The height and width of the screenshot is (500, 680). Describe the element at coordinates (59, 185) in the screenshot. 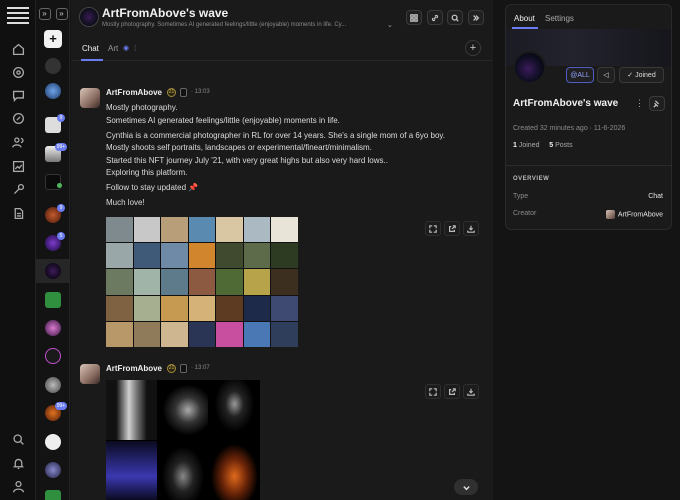

I see `online-dot` at that location.